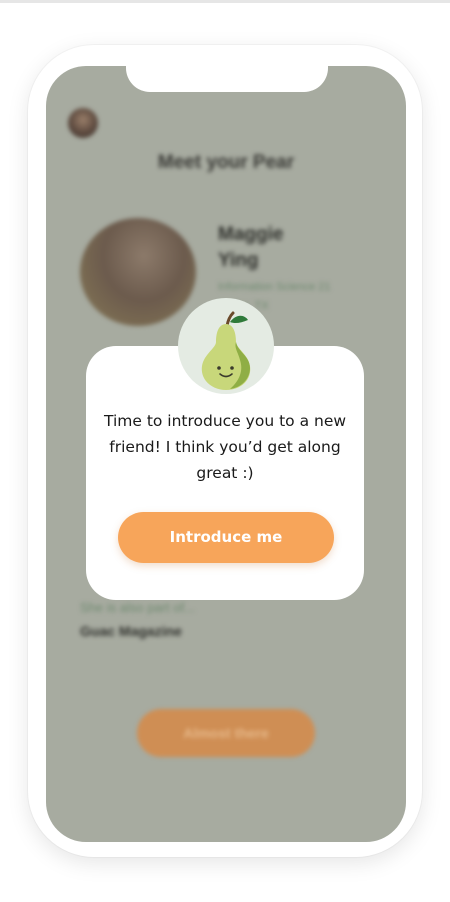  Describe the element at coordinates (138, 272) in the screenshot. I see `profile-photo` at that location.